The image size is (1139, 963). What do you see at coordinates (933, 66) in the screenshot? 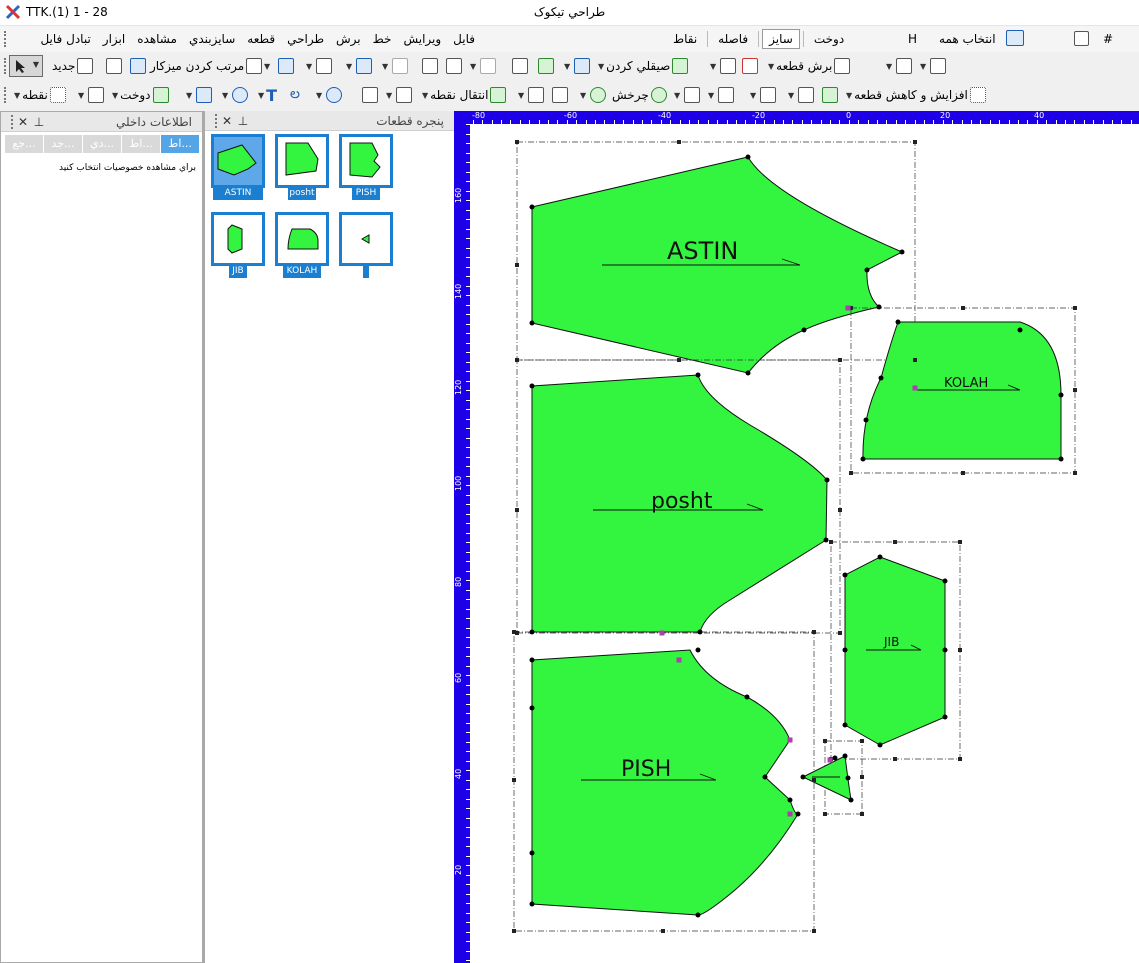
I see `shape-button: ▼` at bounding box center [933, 66].